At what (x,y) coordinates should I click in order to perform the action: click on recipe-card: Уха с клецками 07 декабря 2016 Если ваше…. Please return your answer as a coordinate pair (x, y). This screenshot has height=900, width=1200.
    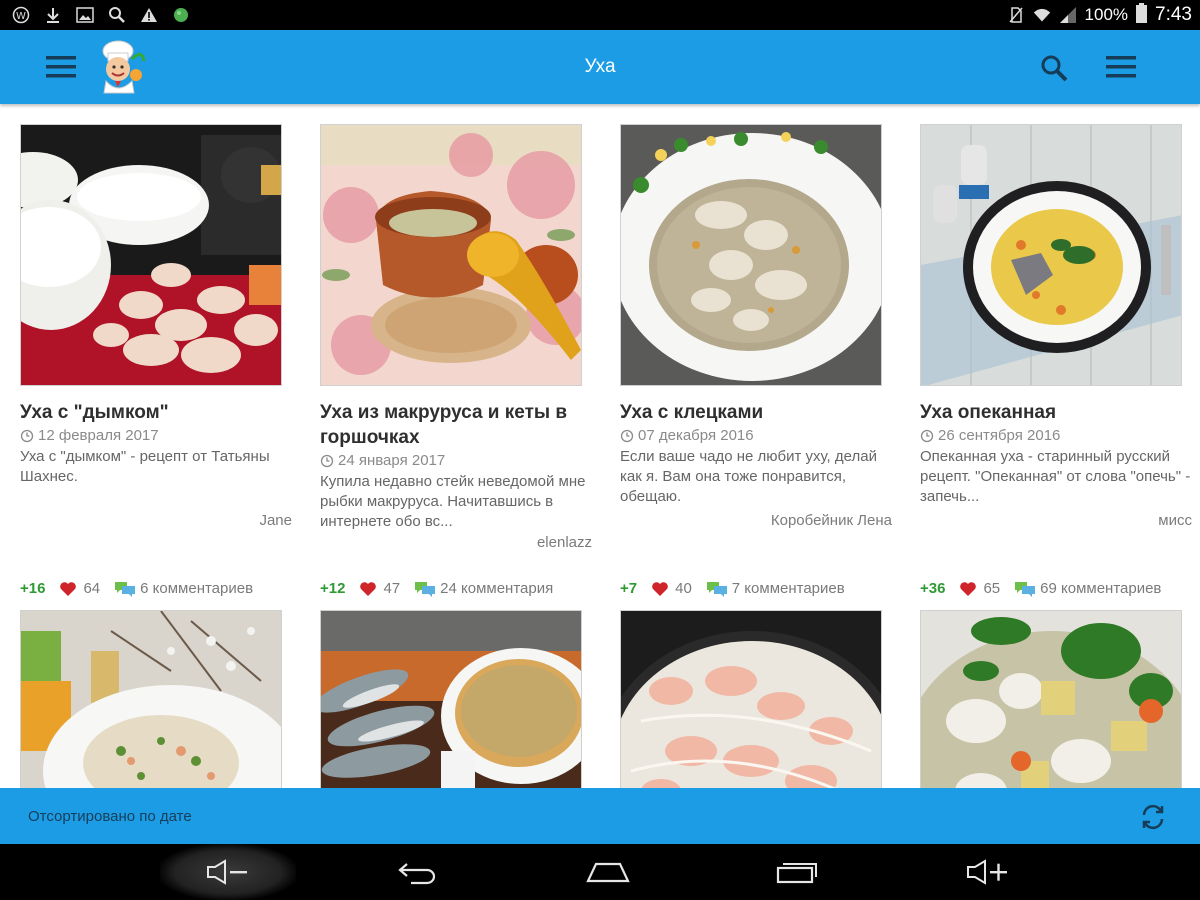
    Looking at the image, I should click on (760, 360).